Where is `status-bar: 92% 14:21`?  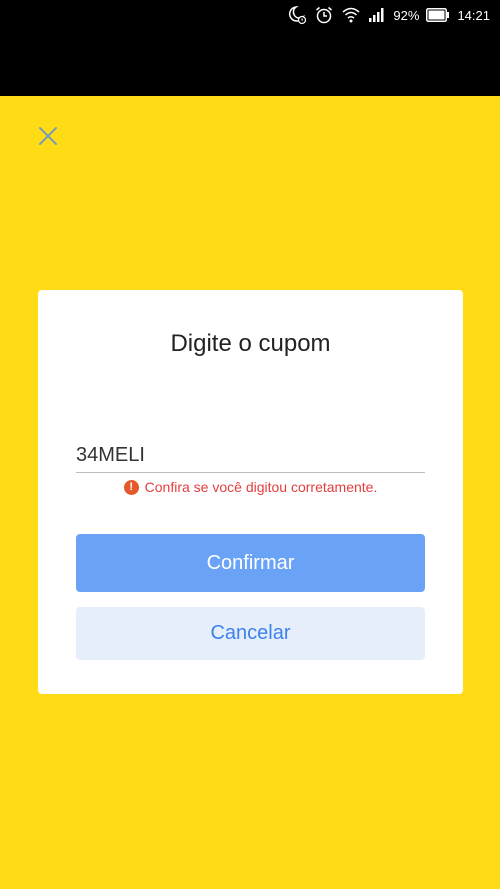 status-bar: 92% 14:21 is located at coordinates (250, 48).